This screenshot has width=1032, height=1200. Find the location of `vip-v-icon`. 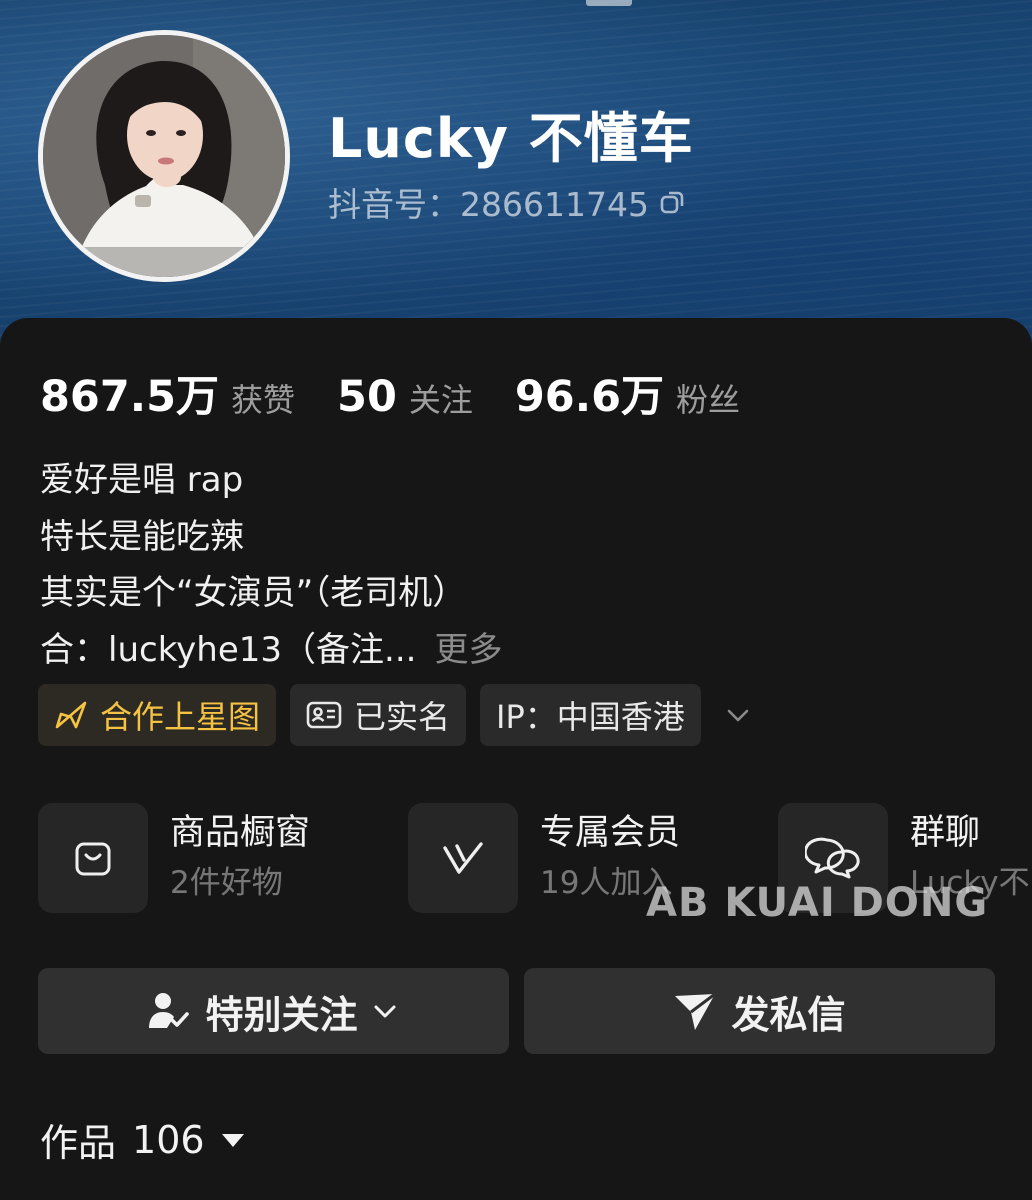

vip-v-icon is located at coordinates (463, 858).